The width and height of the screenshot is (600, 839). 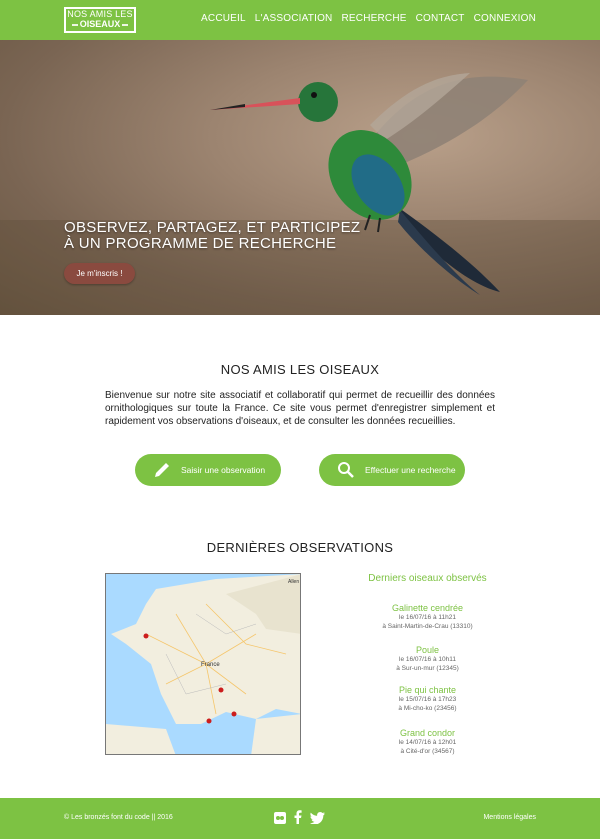 I want to click on nav-accueil: ACCUEIL, so click(x=223, y=18).